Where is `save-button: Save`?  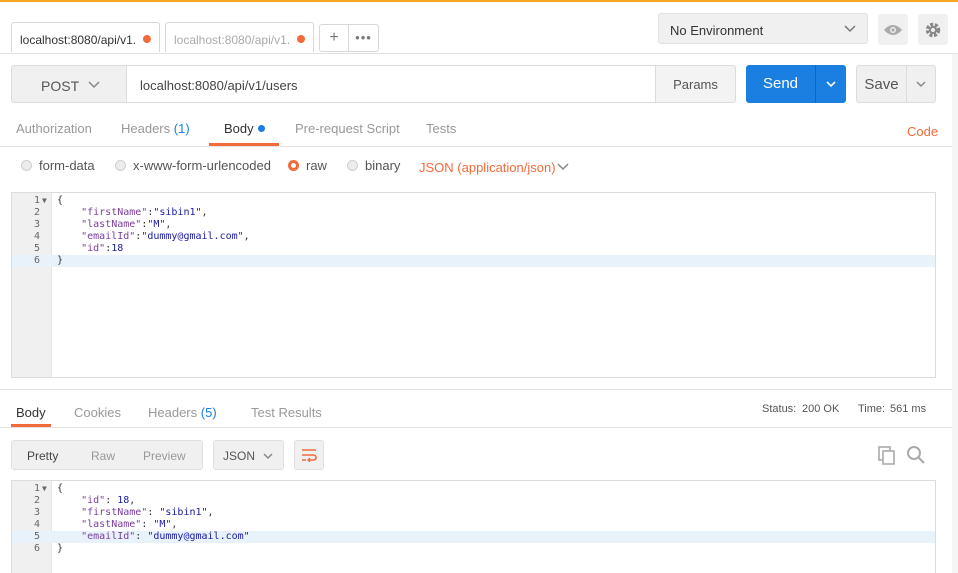 save-button: Save is located at coordinates (881, 84).